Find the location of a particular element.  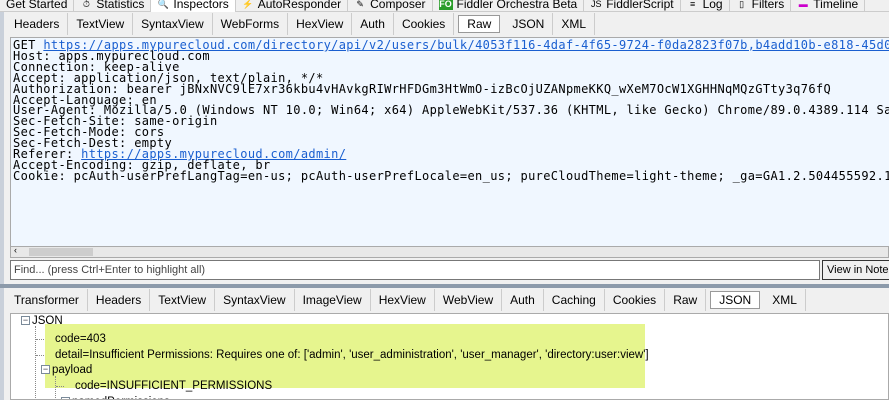

window-edge is located at coordinates (2, 200).